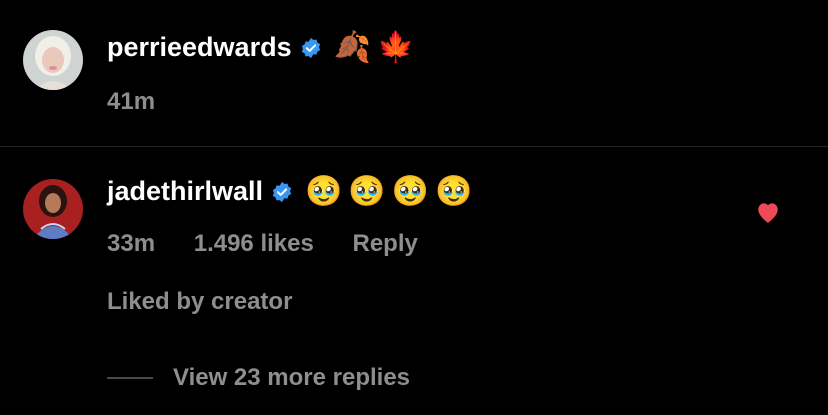  What do you see at coordinates (291, 378) in the screenshot?
I see `view-more-replies-label: View 23 more replies` at bounding box center [291, 378].